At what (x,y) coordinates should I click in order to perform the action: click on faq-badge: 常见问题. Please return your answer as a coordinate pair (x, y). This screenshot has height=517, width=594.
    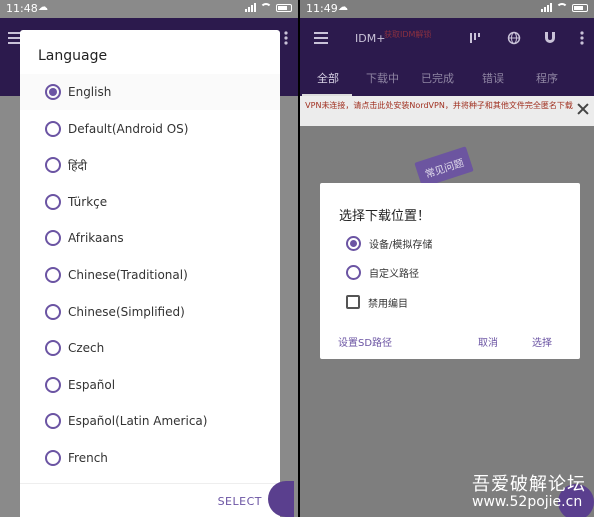
    Looking at the image, I should click on (444, 167).